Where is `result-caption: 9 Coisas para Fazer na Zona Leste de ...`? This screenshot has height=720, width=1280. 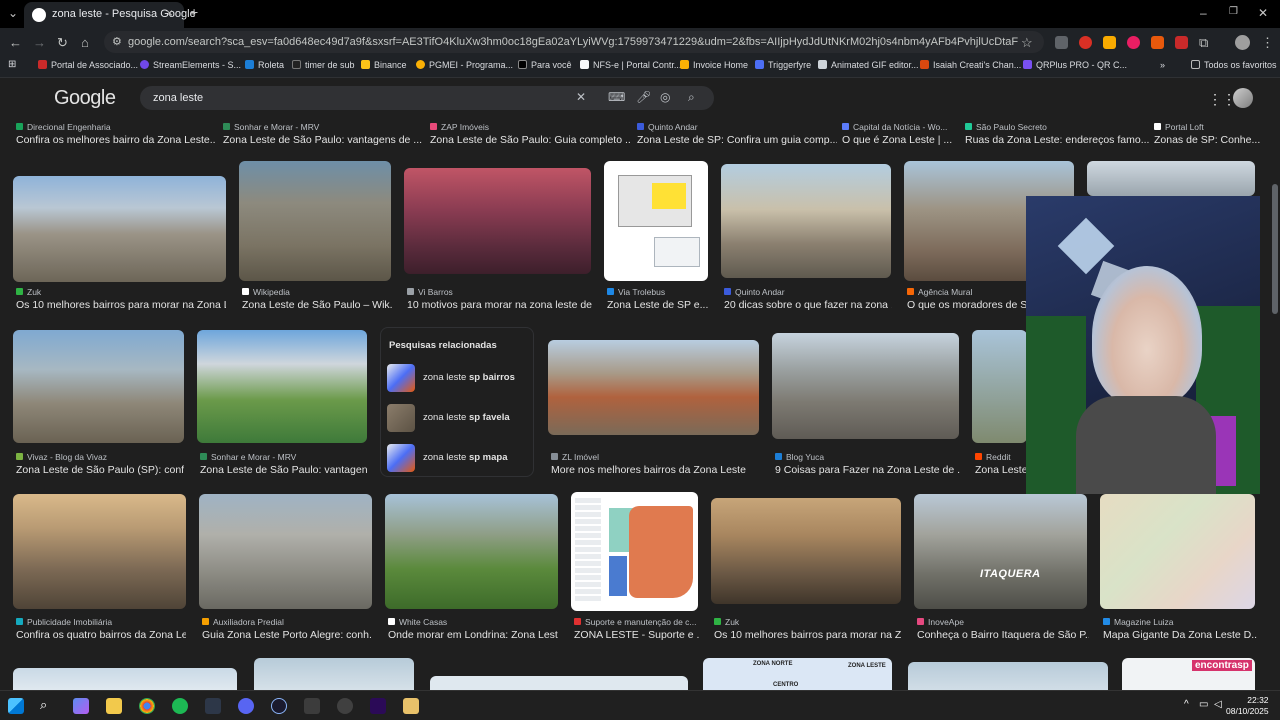
result-caption: 9 Coisas para Fazer na Zona Leste de ... is located at coordinates (867, 470).